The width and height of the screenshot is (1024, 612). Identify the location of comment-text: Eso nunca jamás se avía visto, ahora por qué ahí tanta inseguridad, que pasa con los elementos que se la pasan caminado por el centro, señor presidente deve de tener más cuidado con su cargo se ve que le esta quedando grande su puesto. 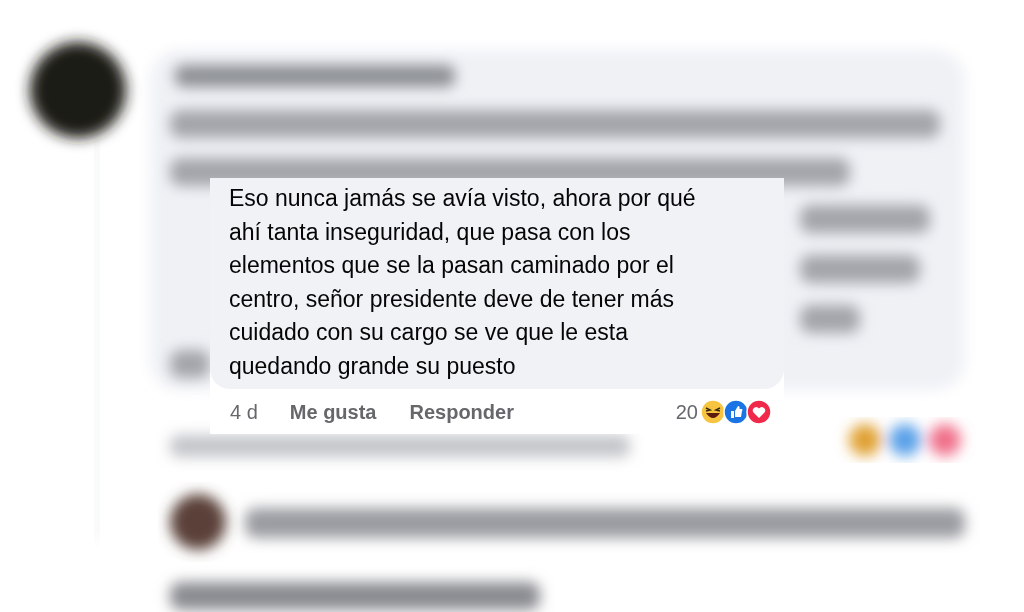
(463, 282).